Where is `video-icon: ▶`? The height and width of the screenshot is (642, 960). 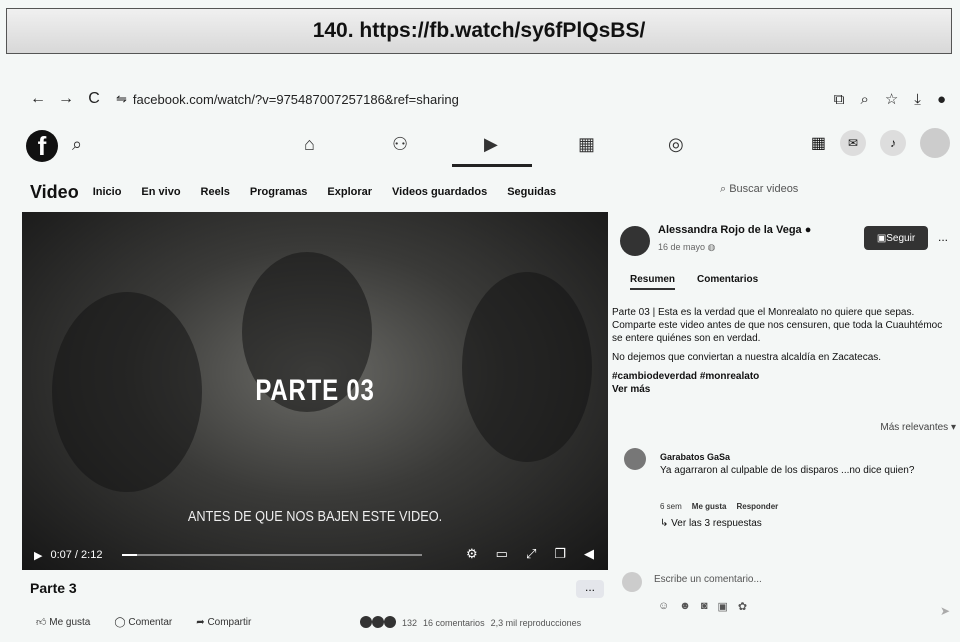
video-icon: ▶ is located at coordinates (491, 144).